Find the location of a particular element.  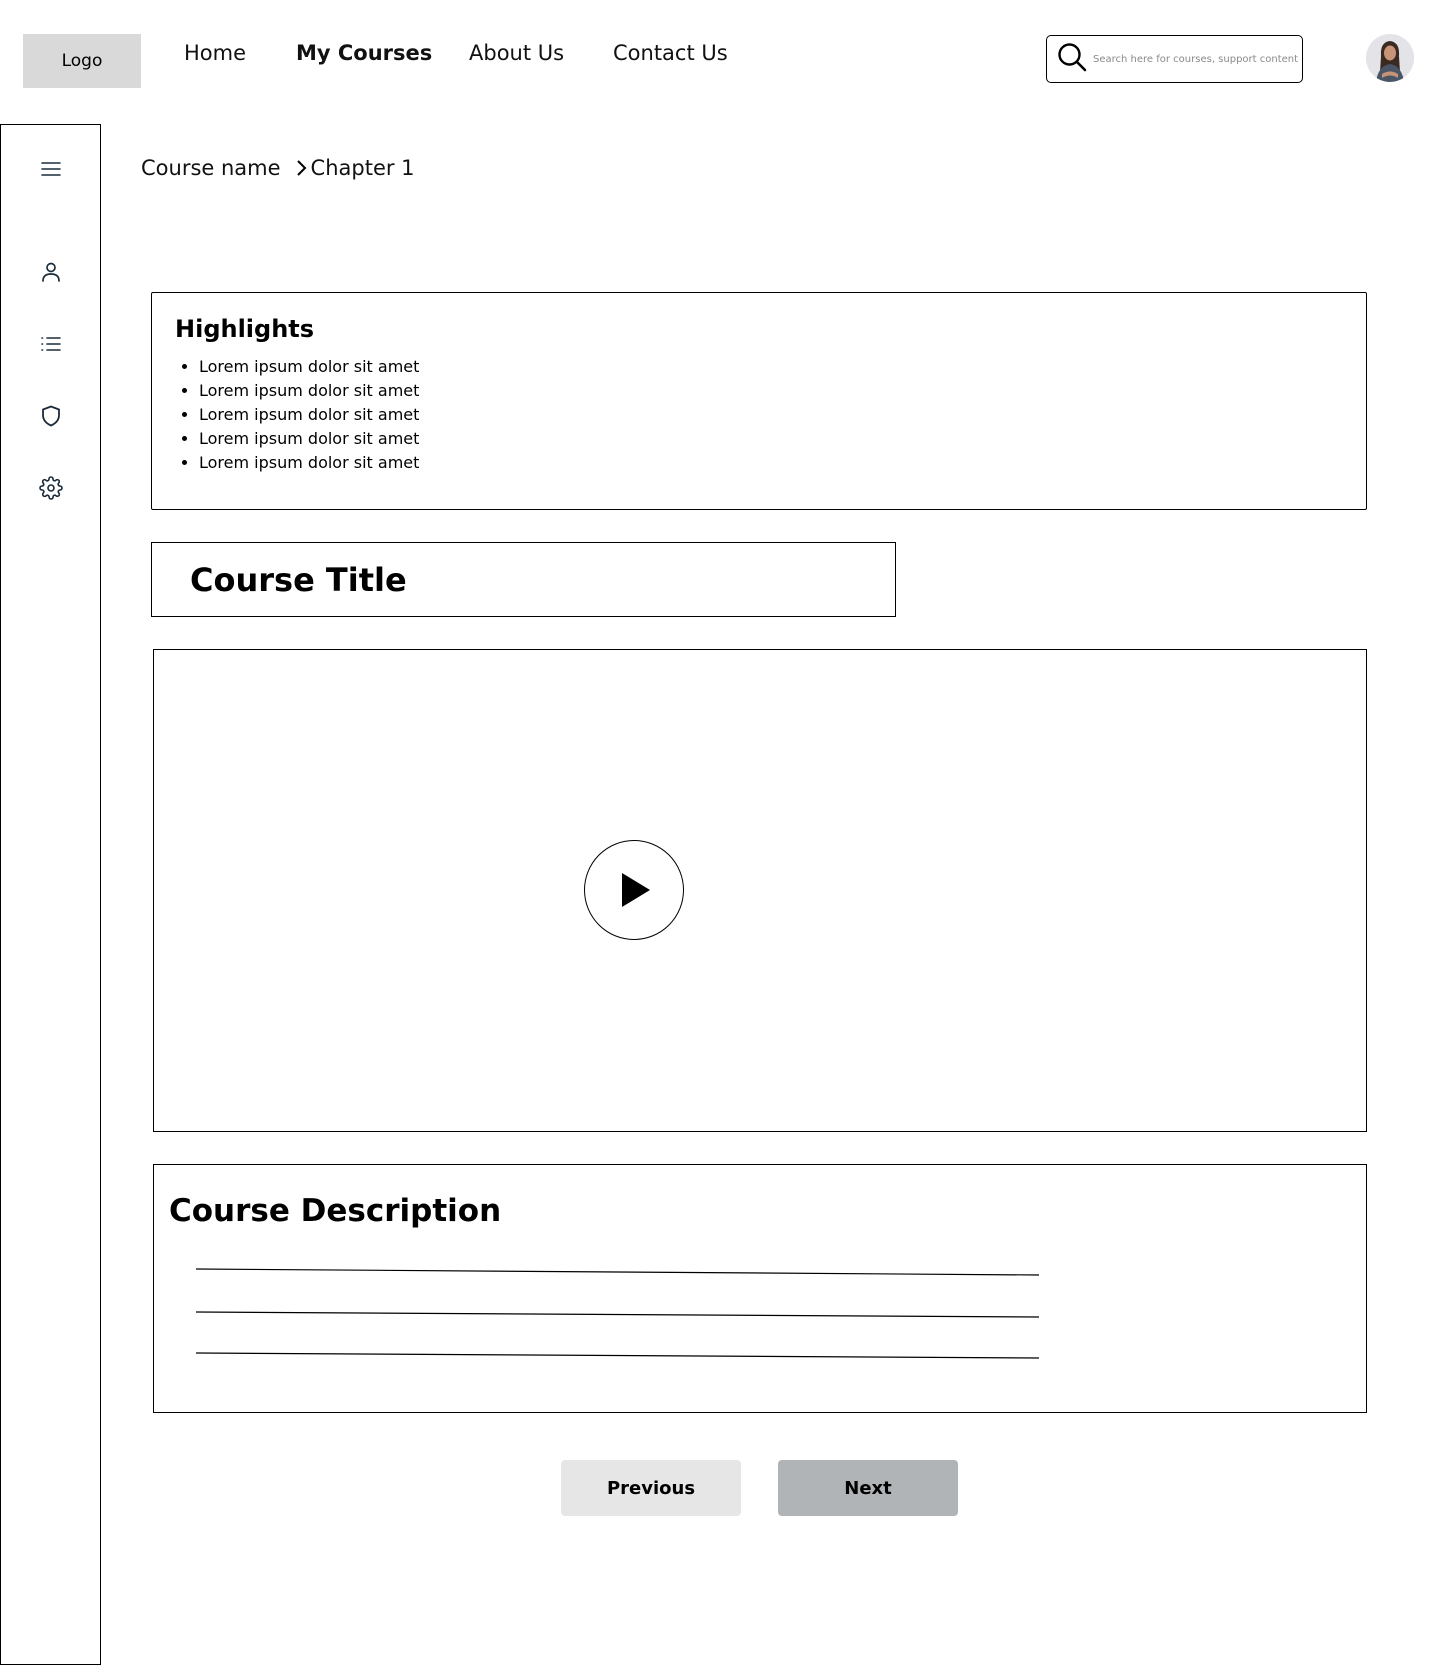

course-description-panel: Course Description is located at coordinates (760, 1288).